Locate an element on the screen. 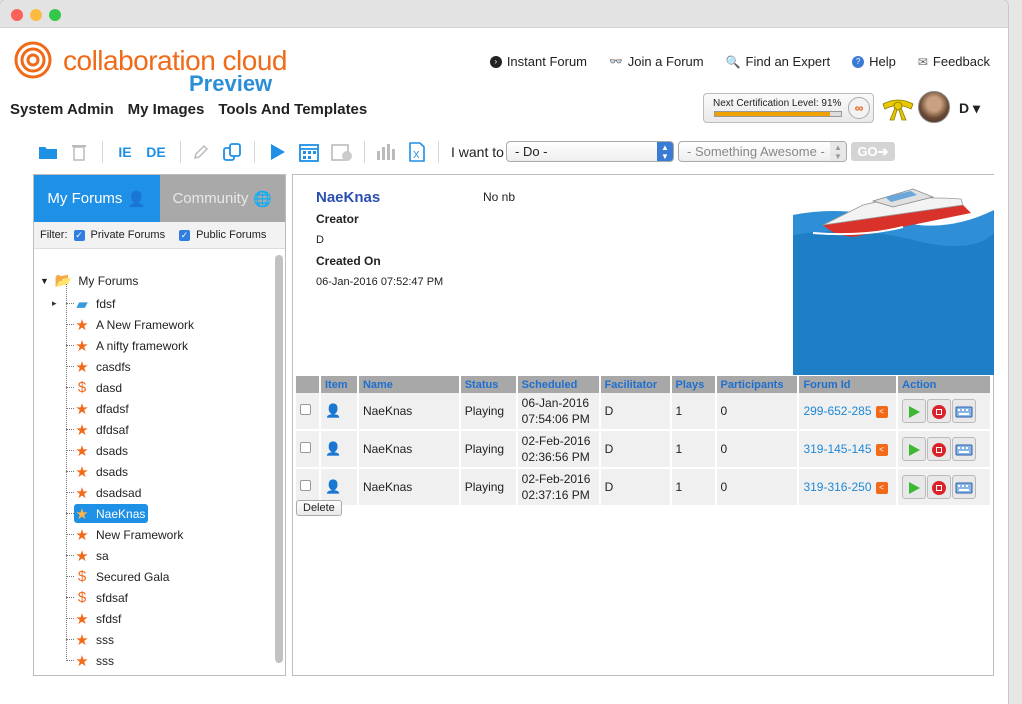 Image resolution: width=1022 pixels, height=704 pixels. zoom-window-button is located at coordinates (55, 15).